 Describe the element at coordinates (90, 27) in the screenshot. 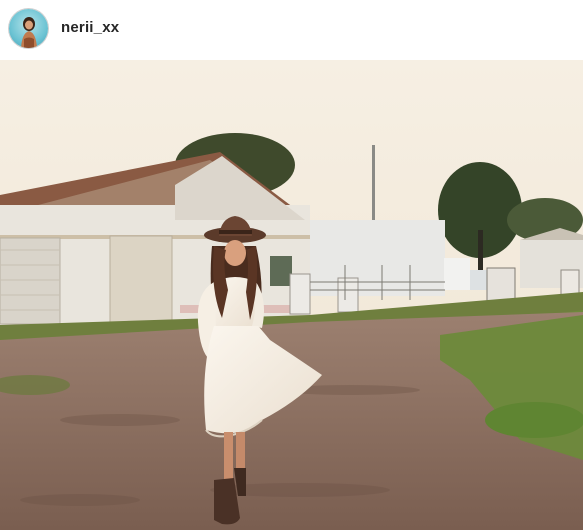

I see `username-link: nerii_xx` at that location.